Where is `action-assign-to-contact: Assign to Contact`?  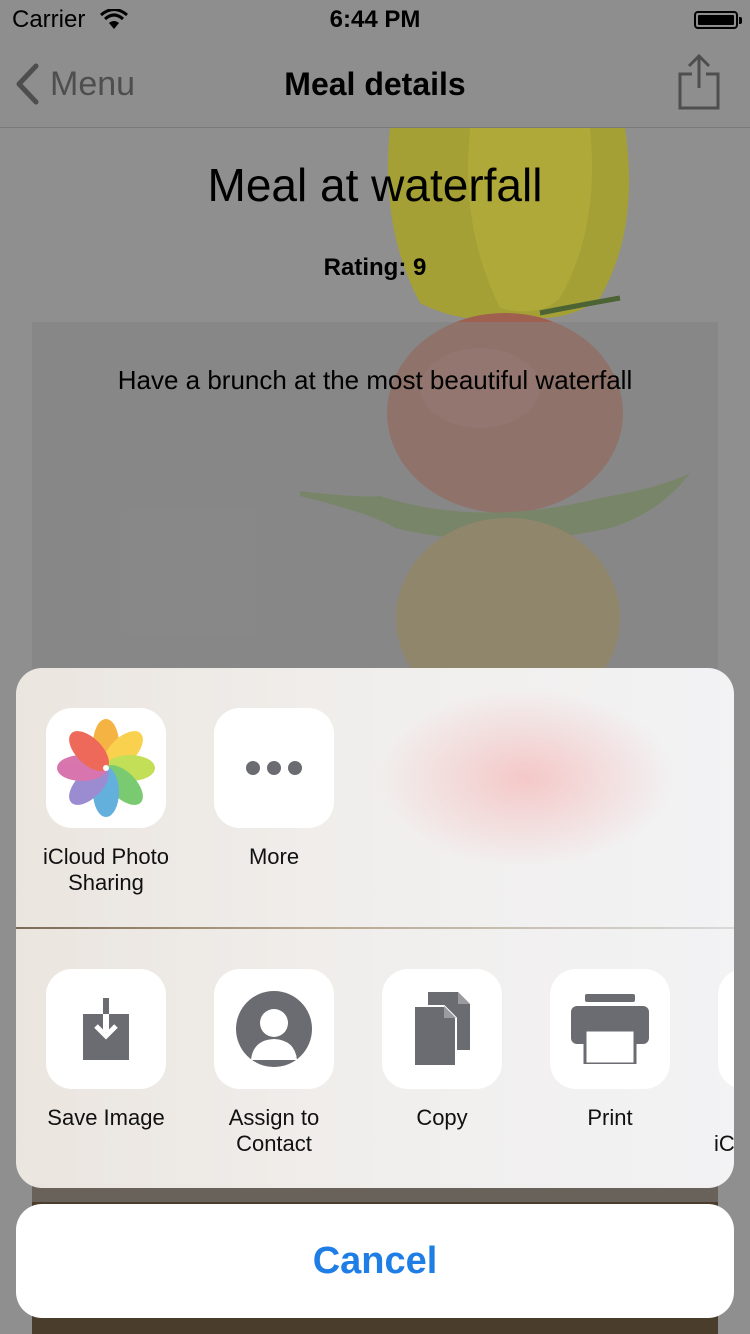 action-assign-to-contact: Assign to Contact is located at coordinates (274, 1063).